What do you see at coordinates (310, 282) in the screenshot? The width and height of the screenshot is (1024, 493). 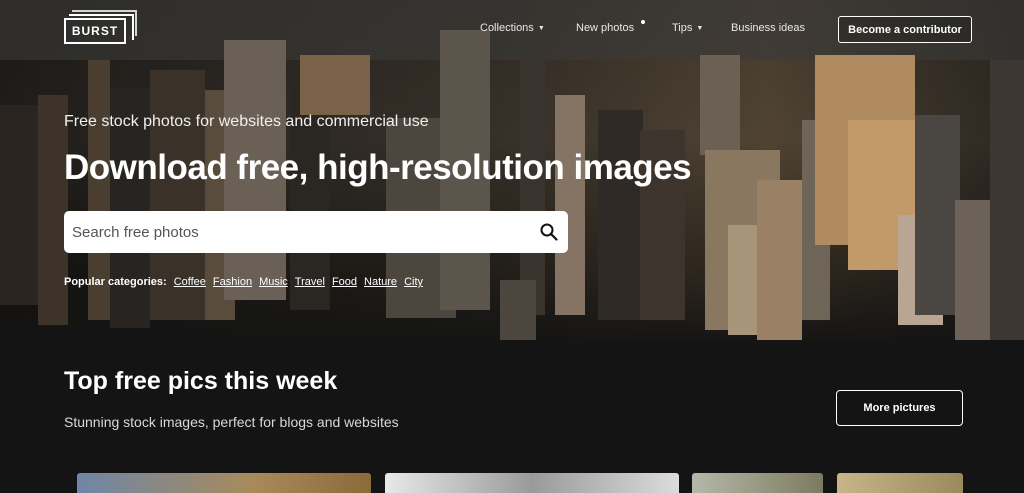 I see `category-link-travel: Travel` at bounding box center [310, 282].